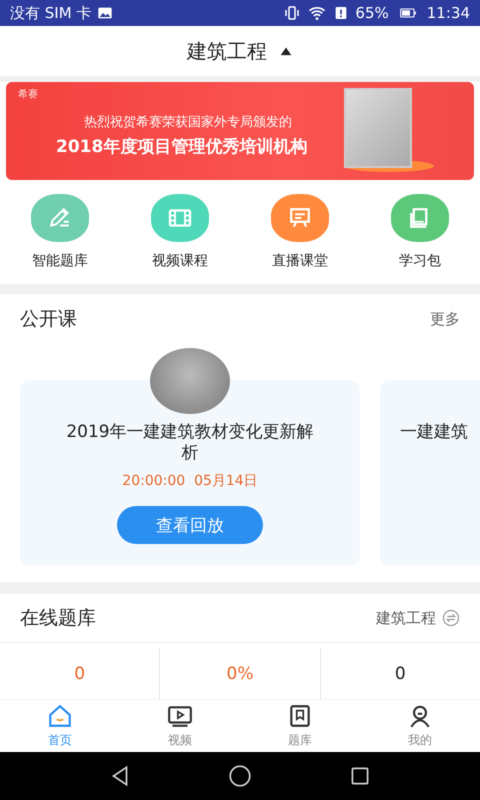  What do you see at coordinates (292, 13) in the screenshot?
I see `vibrate-icon` at bounding box center [292, 13].